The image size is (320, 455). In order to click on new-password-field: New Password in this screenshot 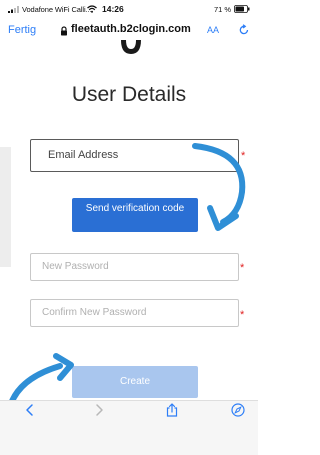, I will do `click(134, 267)`.